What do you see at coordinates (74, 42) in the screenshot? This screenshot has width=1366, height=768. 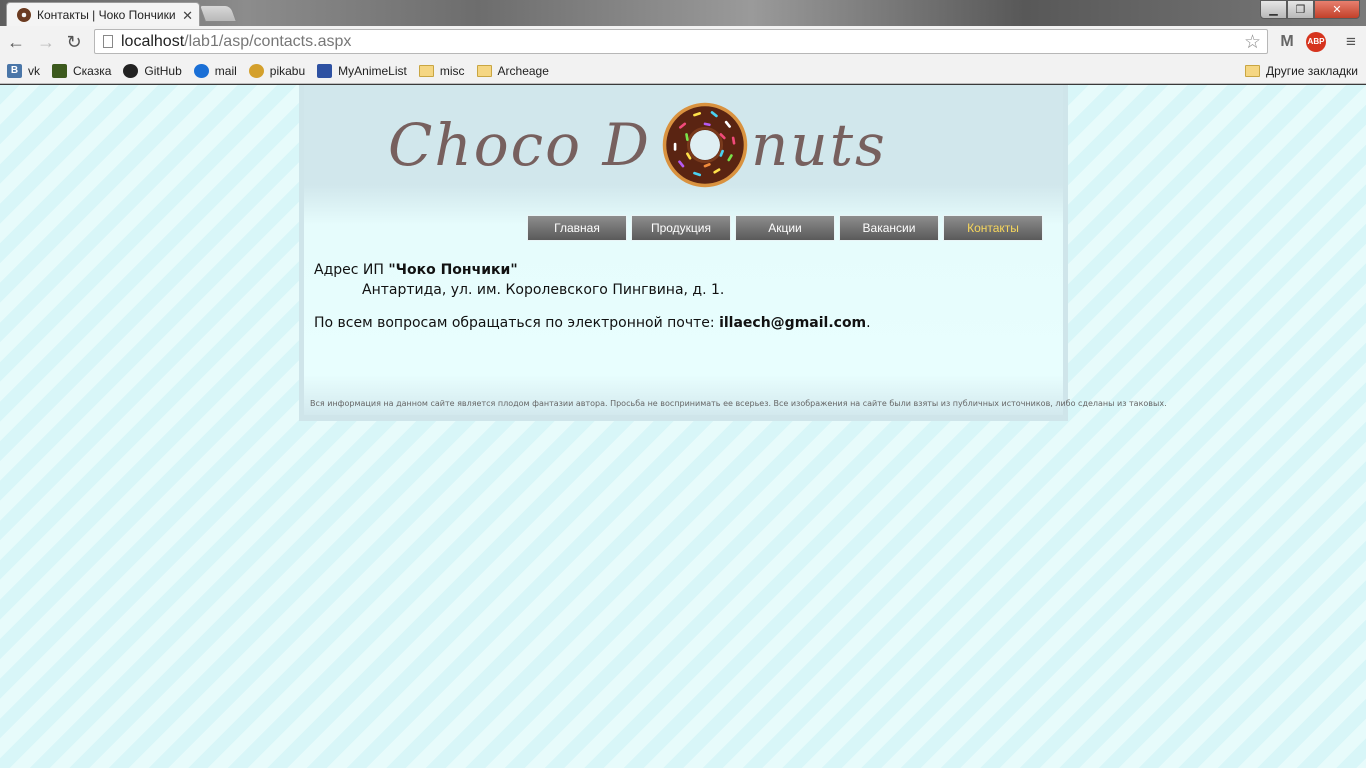 I see `reload-icon: ↻` at bounding box center [74, 42].